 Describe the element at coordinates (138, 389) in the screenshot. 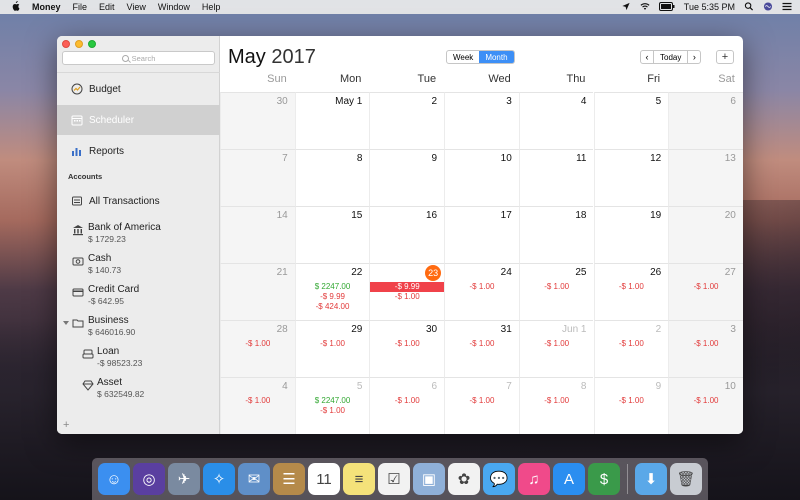

I see `account-asset: Asset $ 632549.82` at that location.